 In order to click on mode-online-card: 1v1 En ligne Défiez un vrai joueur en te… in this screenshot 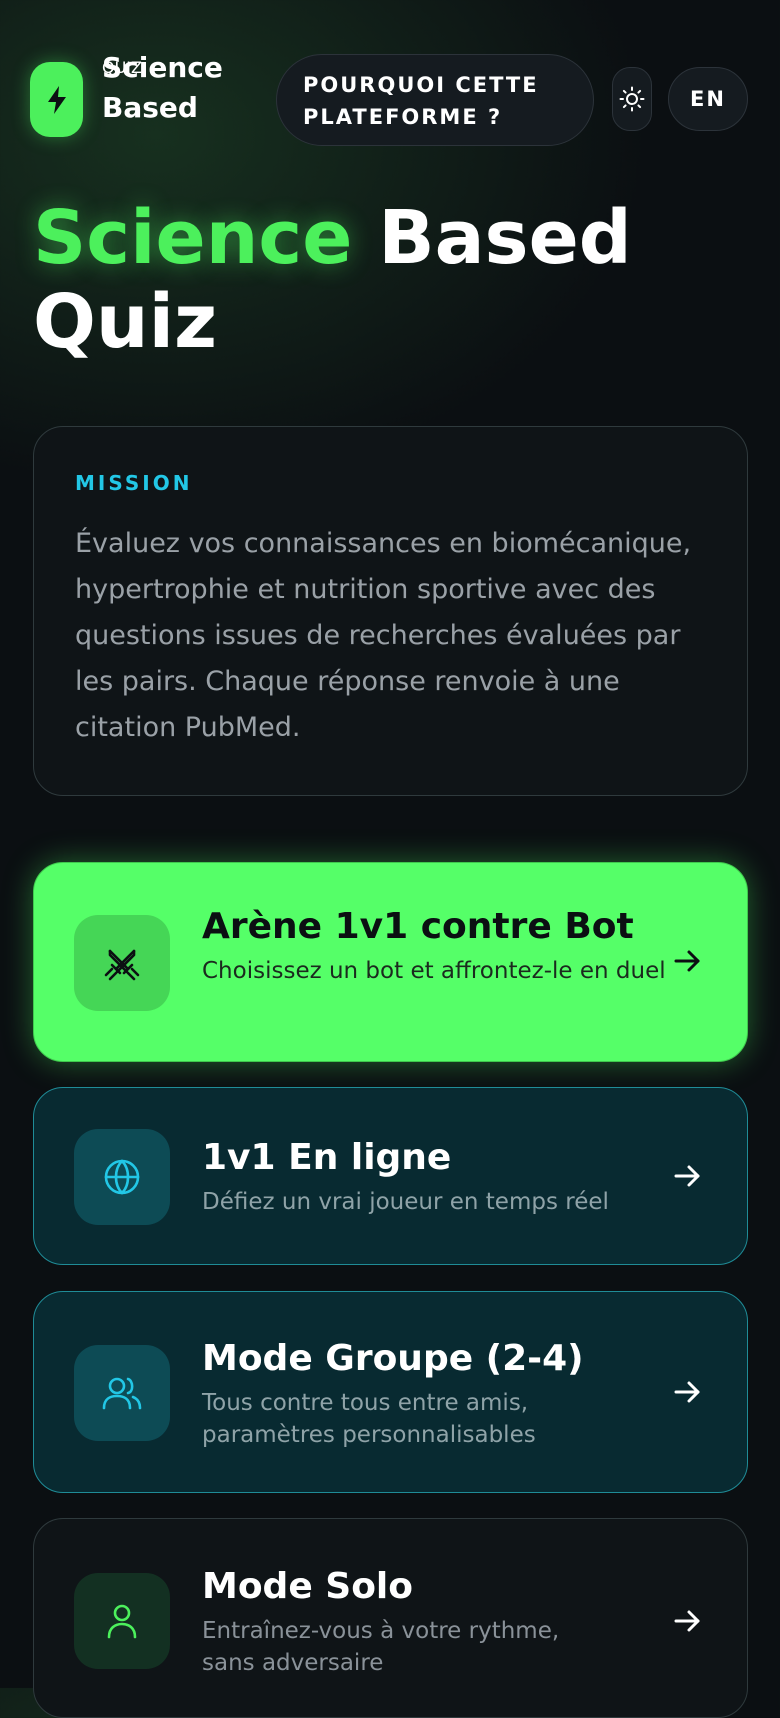, I will do `click(390, 1176)`.